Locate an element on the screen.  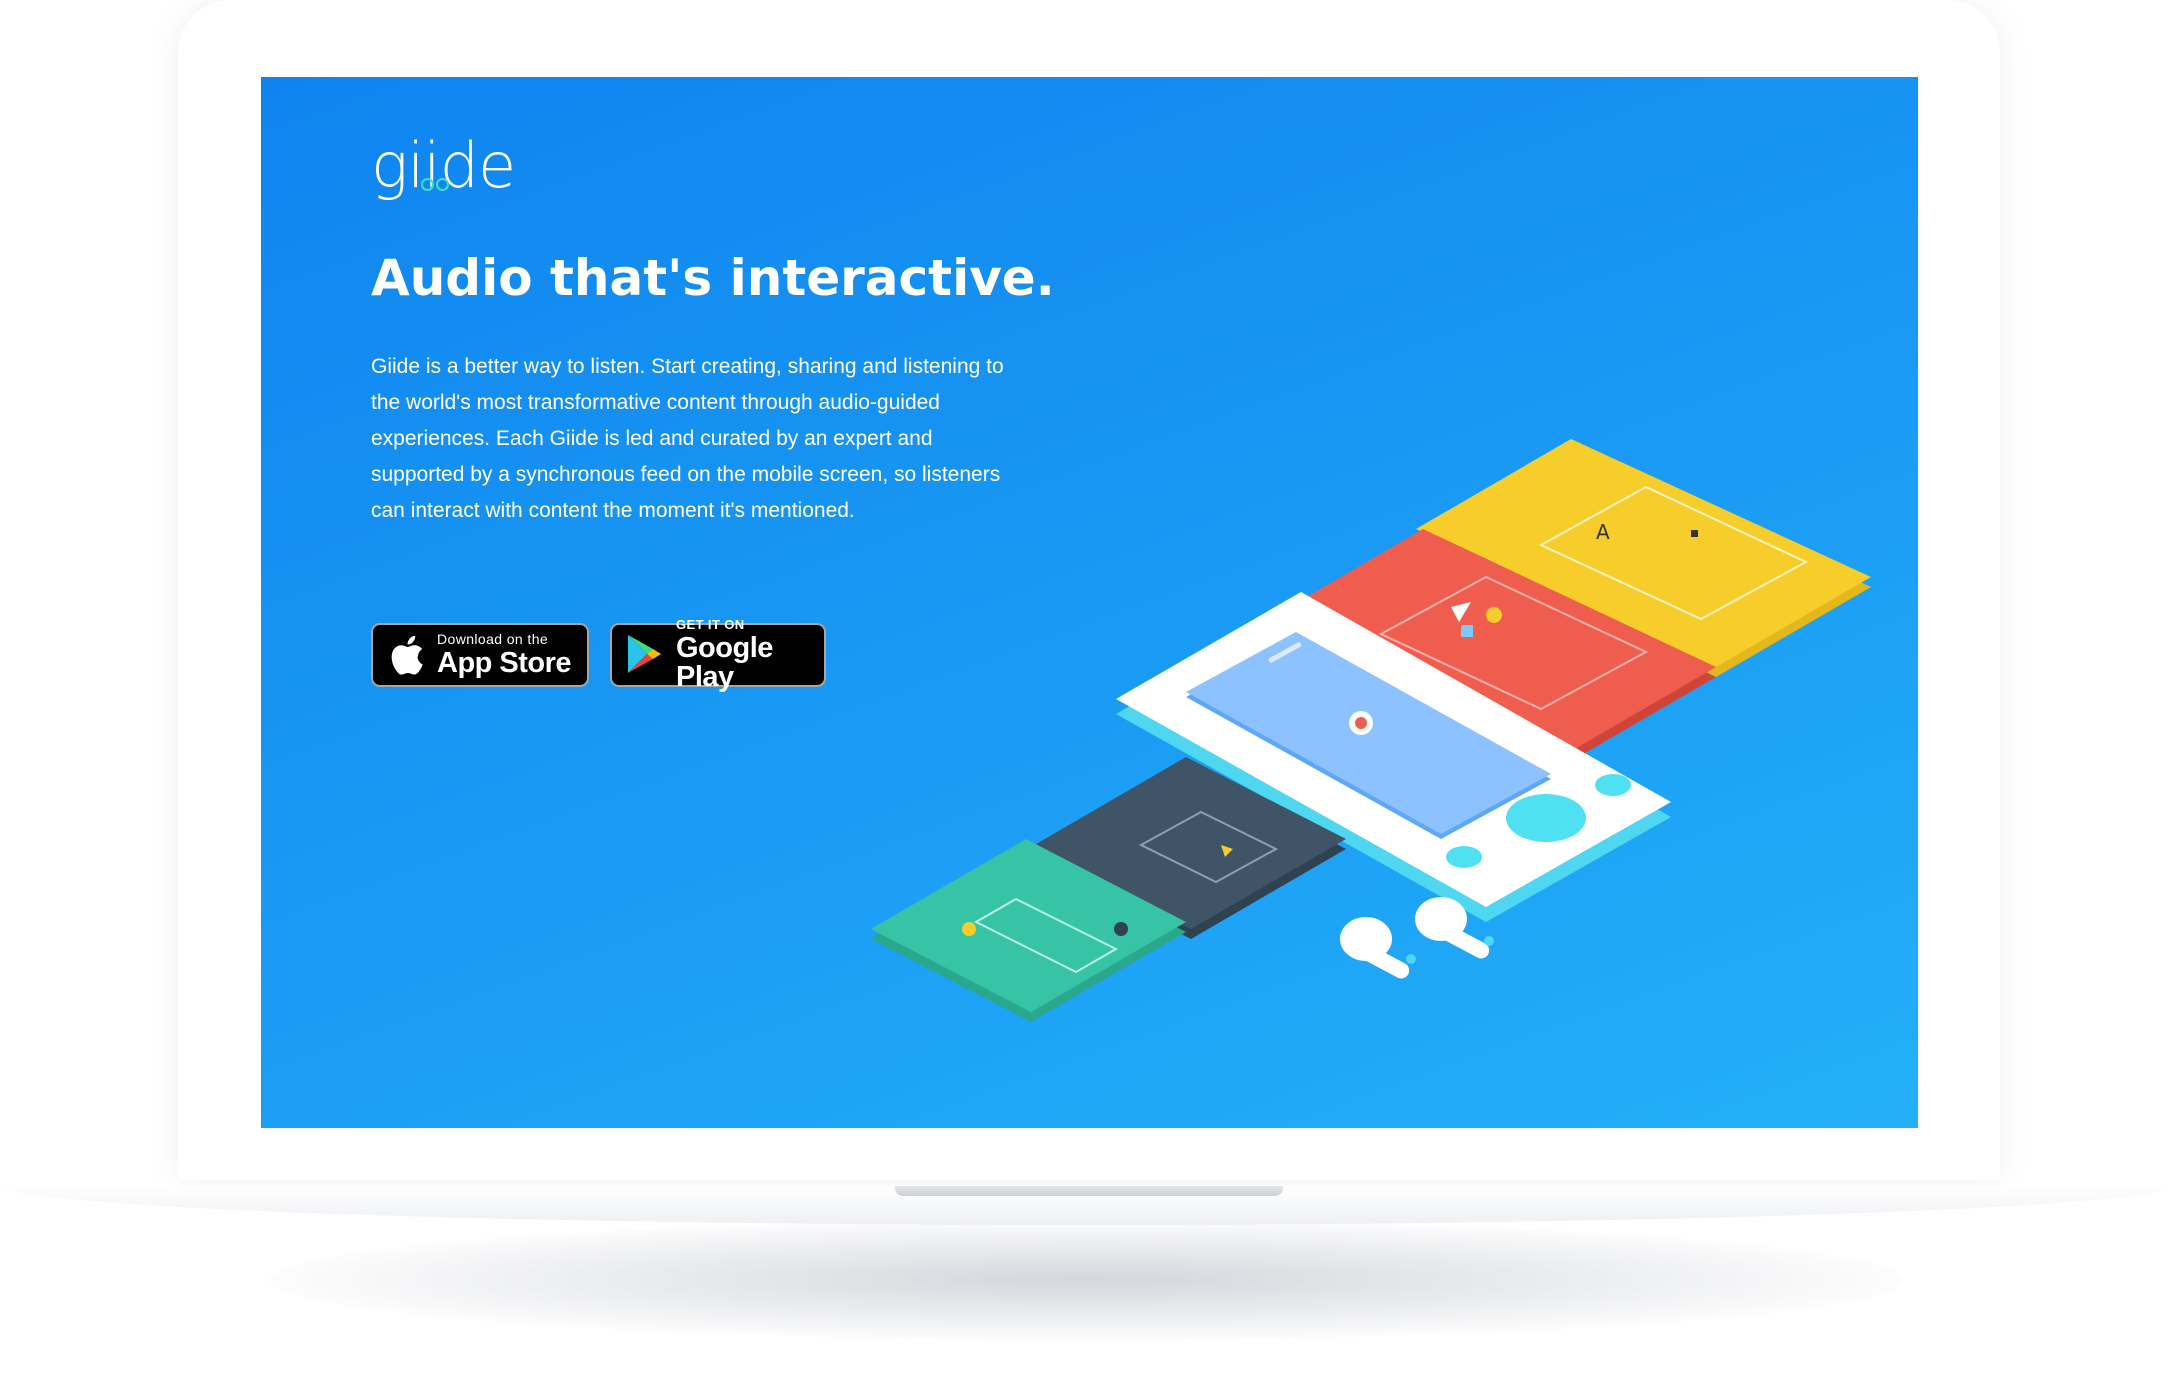
laptop-notch is located at coordinates (1089, 1191).